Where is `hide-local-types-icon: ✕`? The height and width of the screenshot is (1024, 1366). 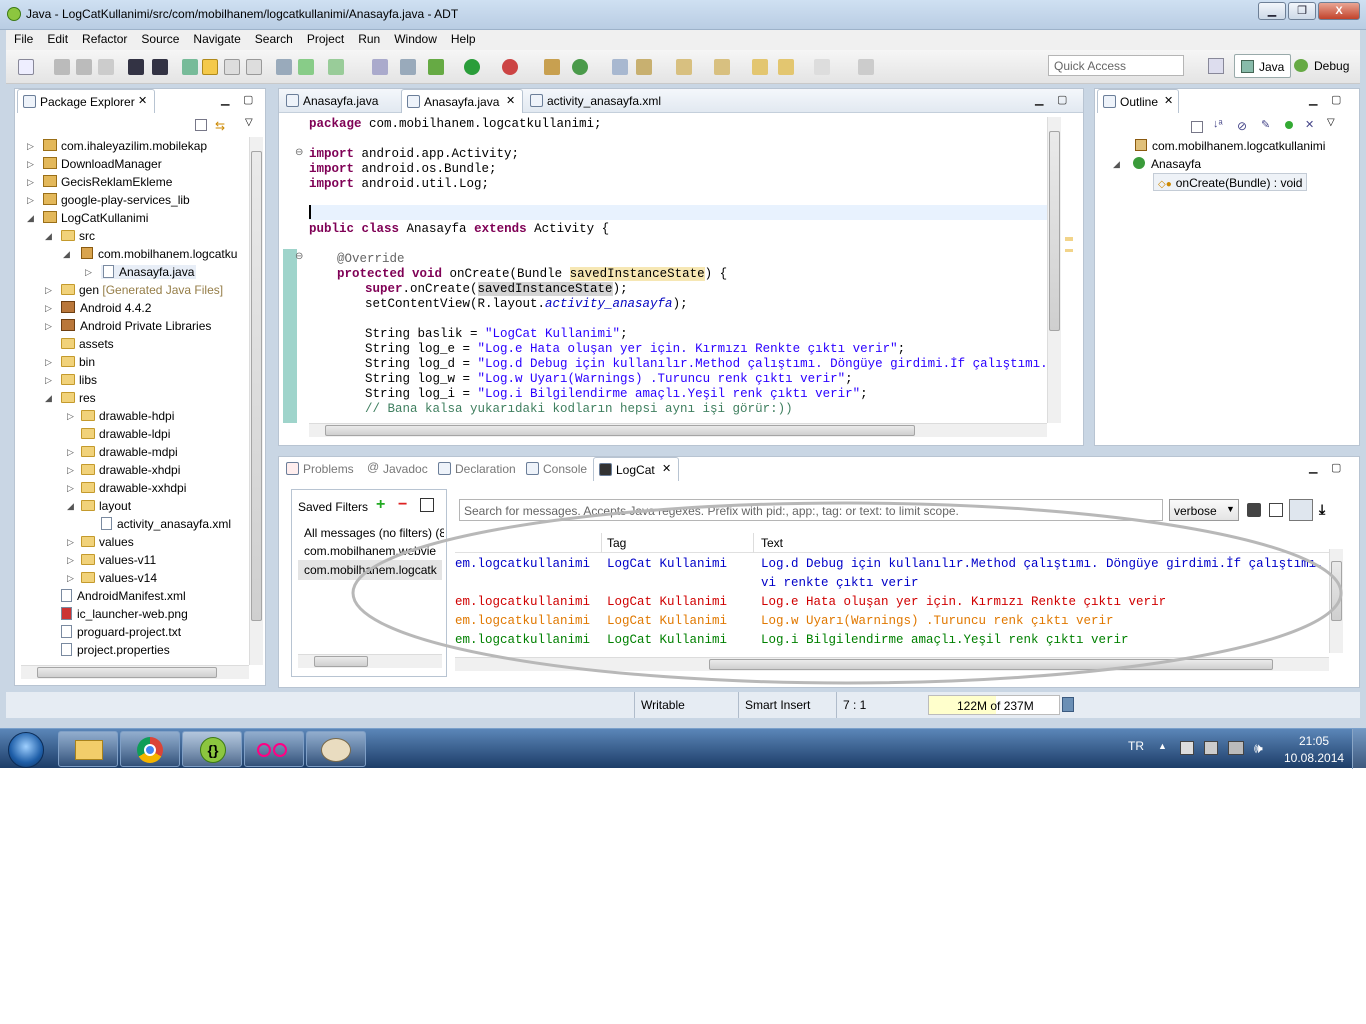
hide-local-types-icon: ✕ is located at coordinates (1309, 124).